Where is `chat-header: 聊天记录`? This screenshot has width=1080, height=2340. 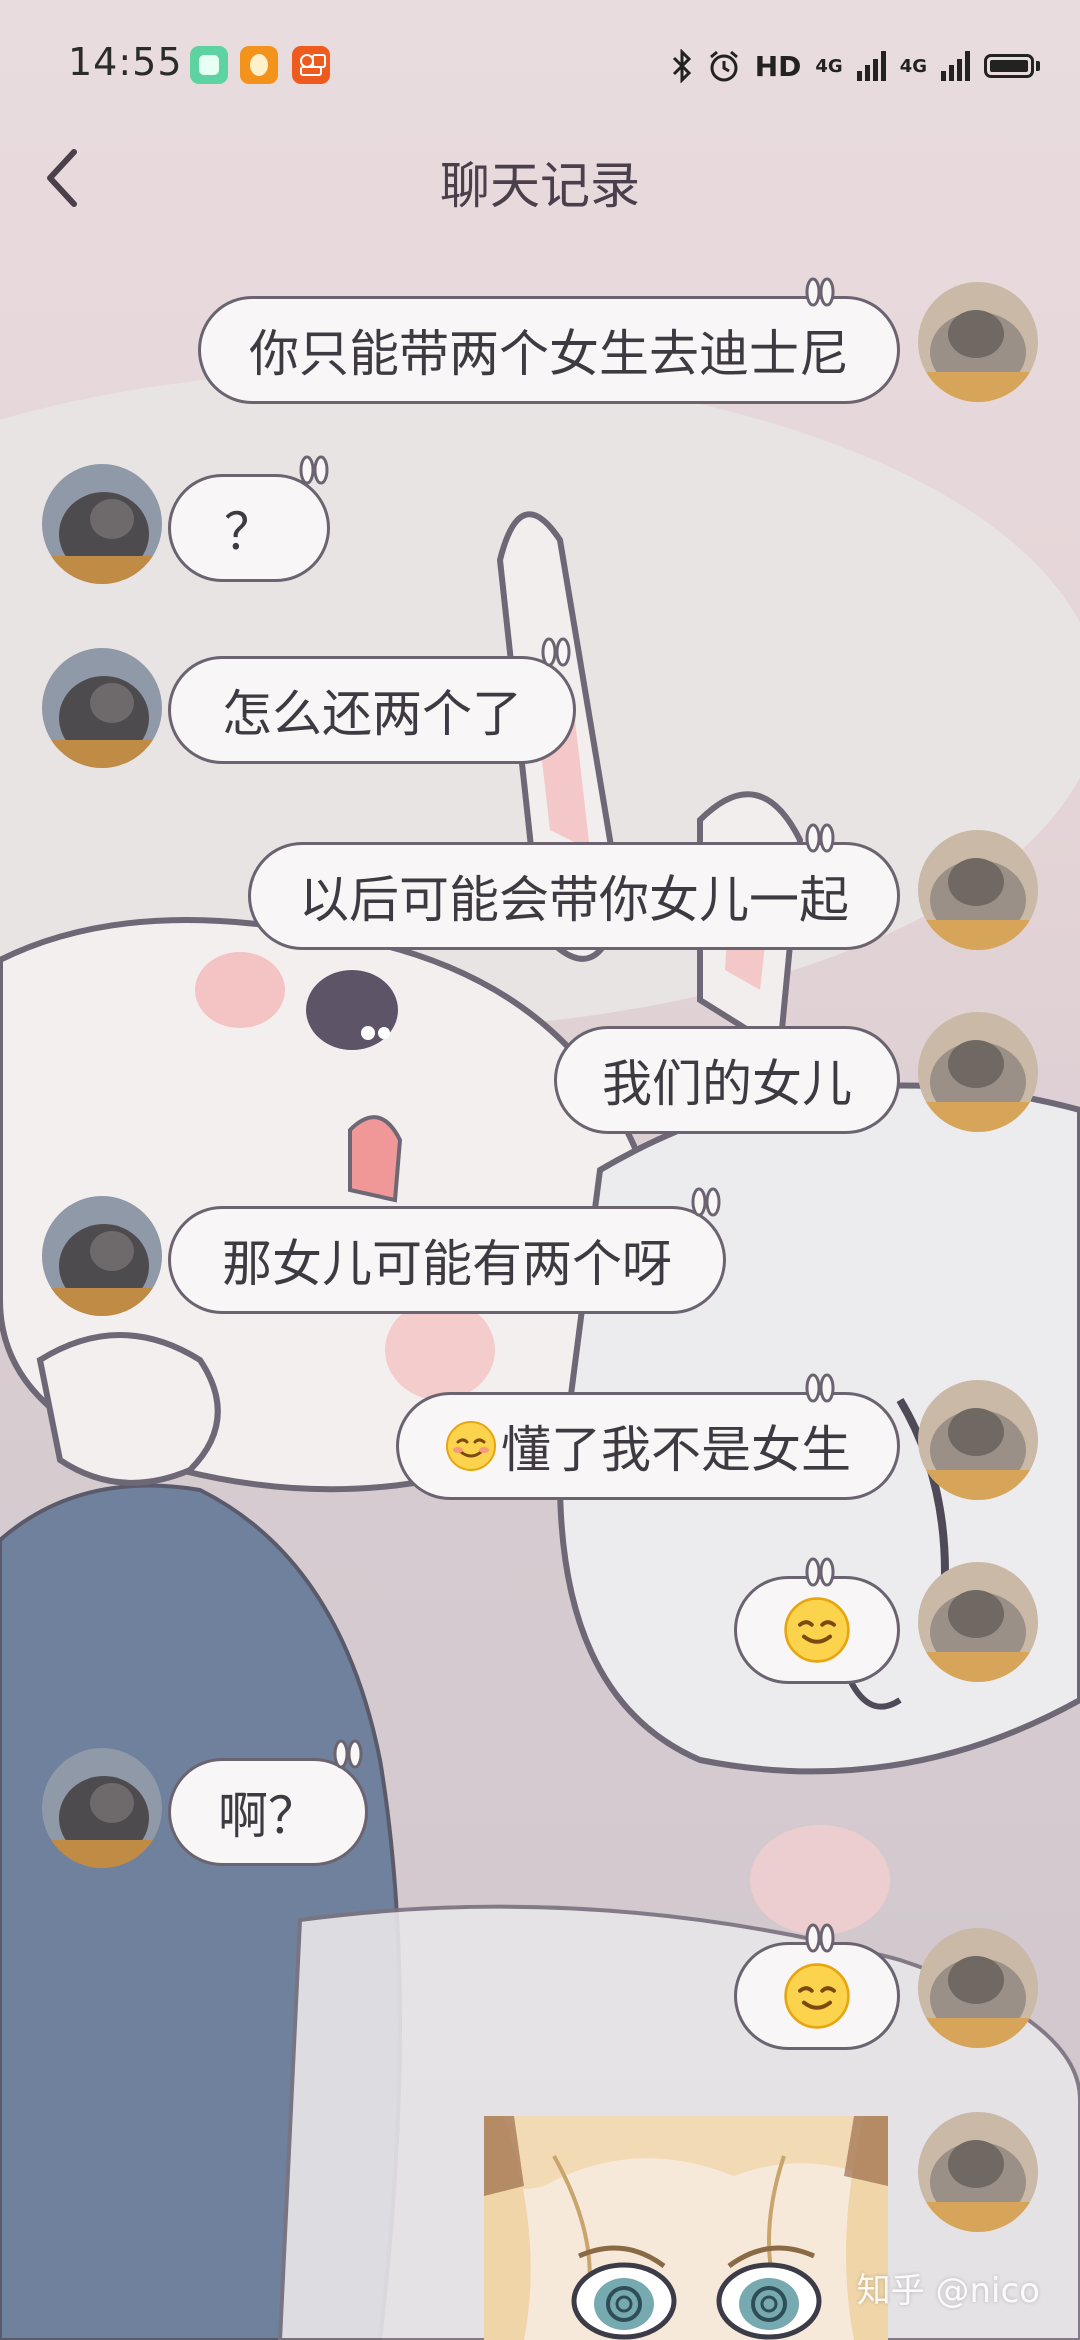 chat-header: 聊天记录 is located at coordinates (540, 185).